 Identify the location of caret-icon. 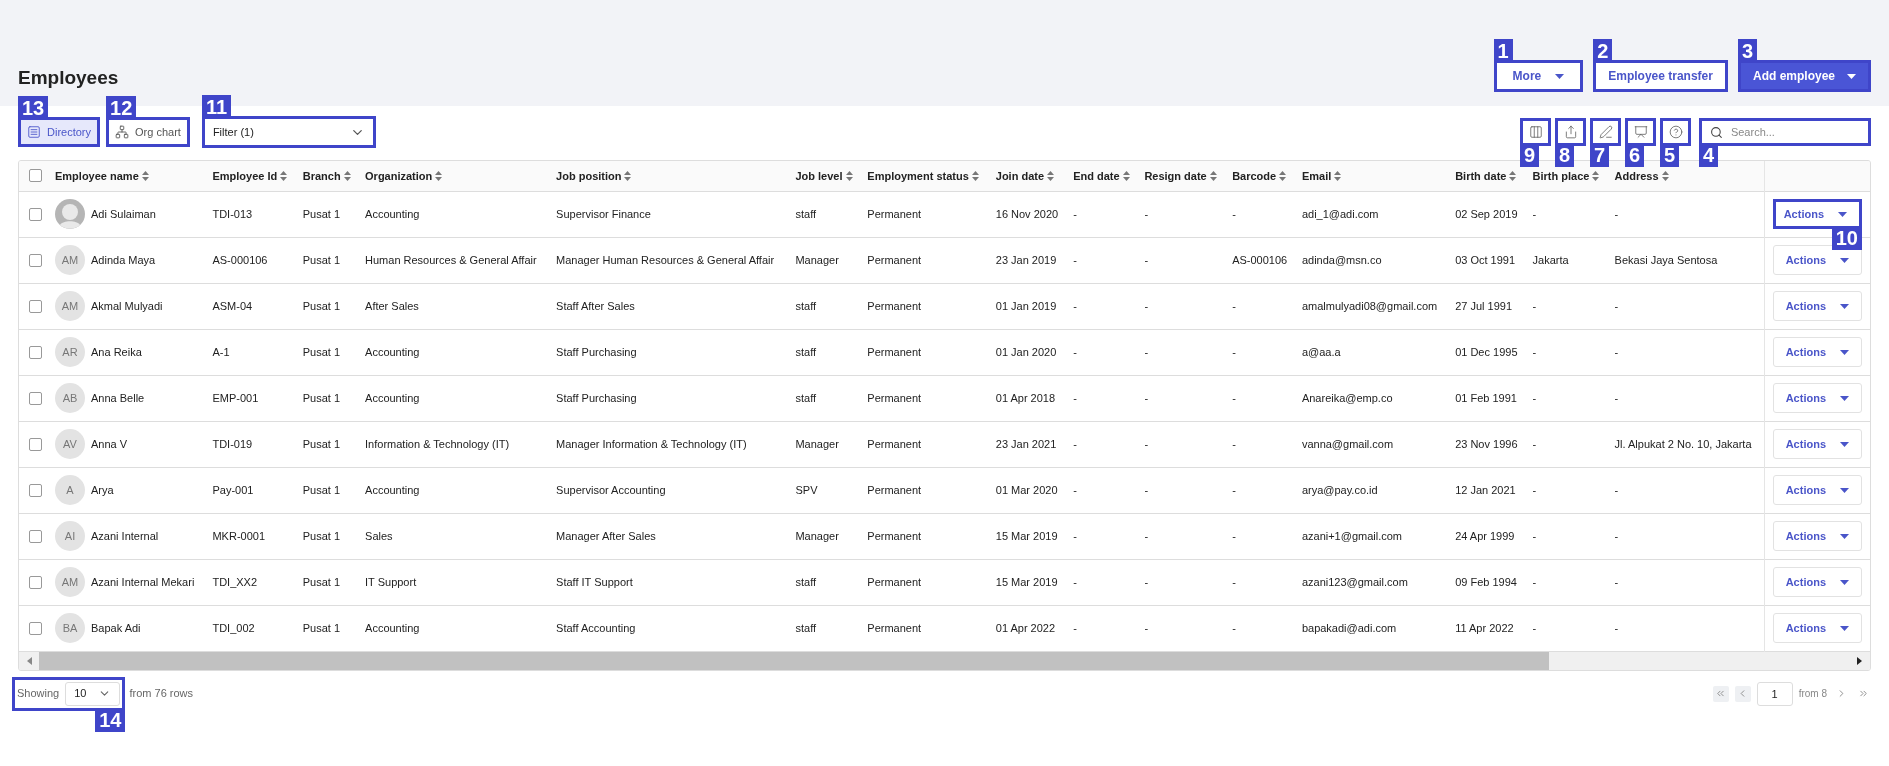
(1844, 490).